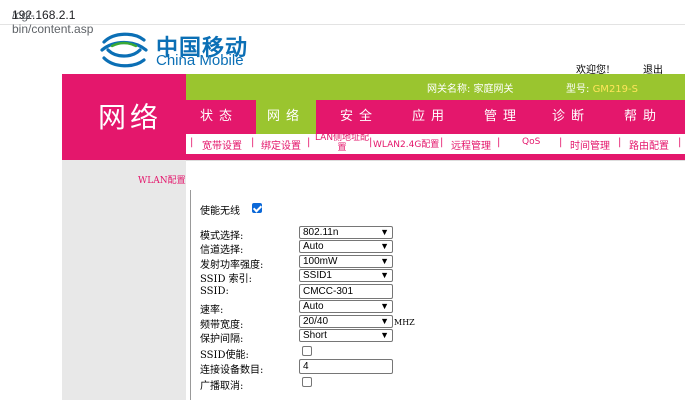  I want to click on subtab-remote: 远程管理, so click(471, 144).